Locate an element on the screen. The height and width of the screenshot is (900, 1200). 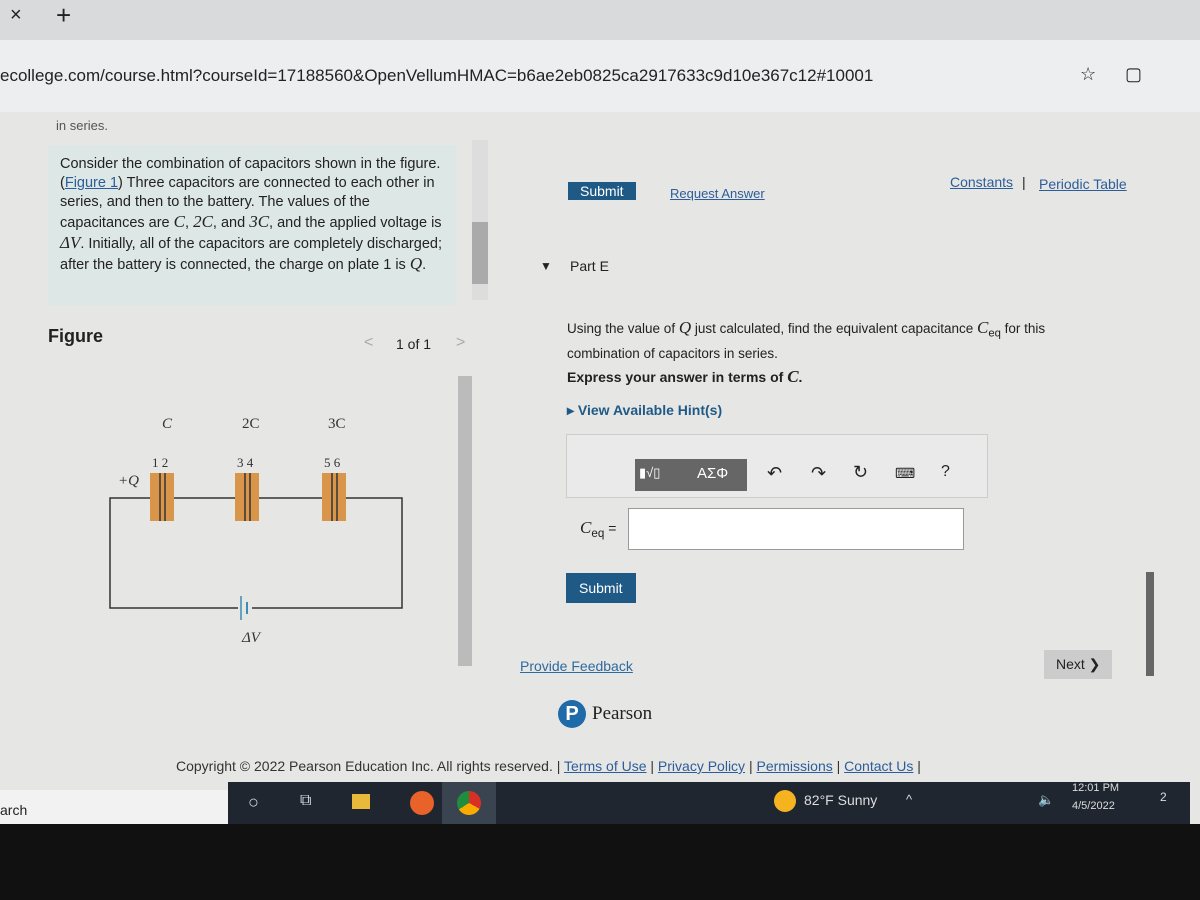
reset-icon: ↻ is located at coordinates (860, 472).